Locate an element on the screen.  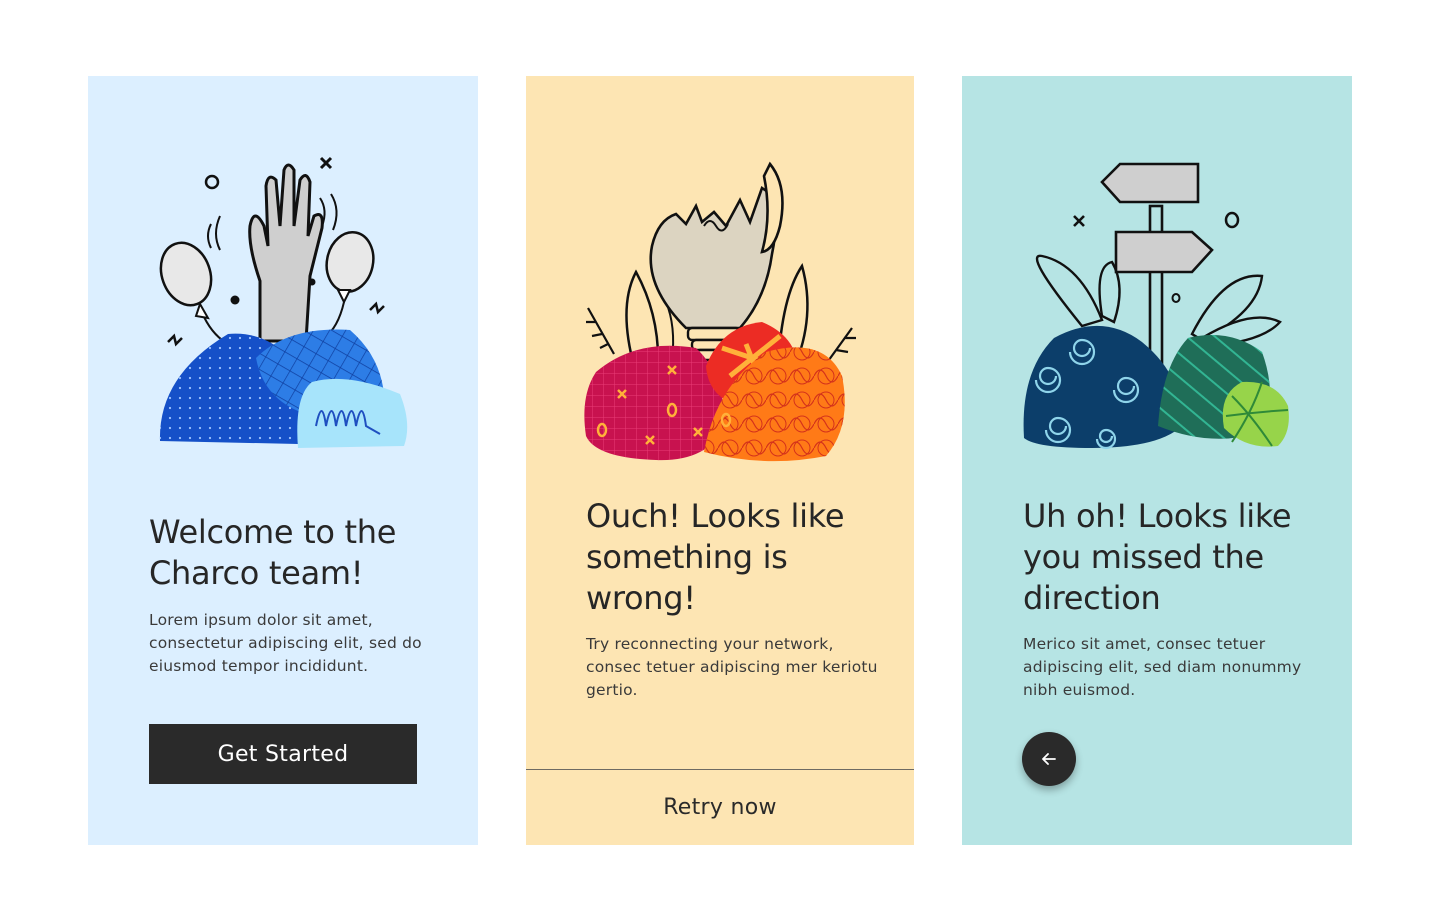
hand-and-balloons-illustration is located at coordinates (283, 286).